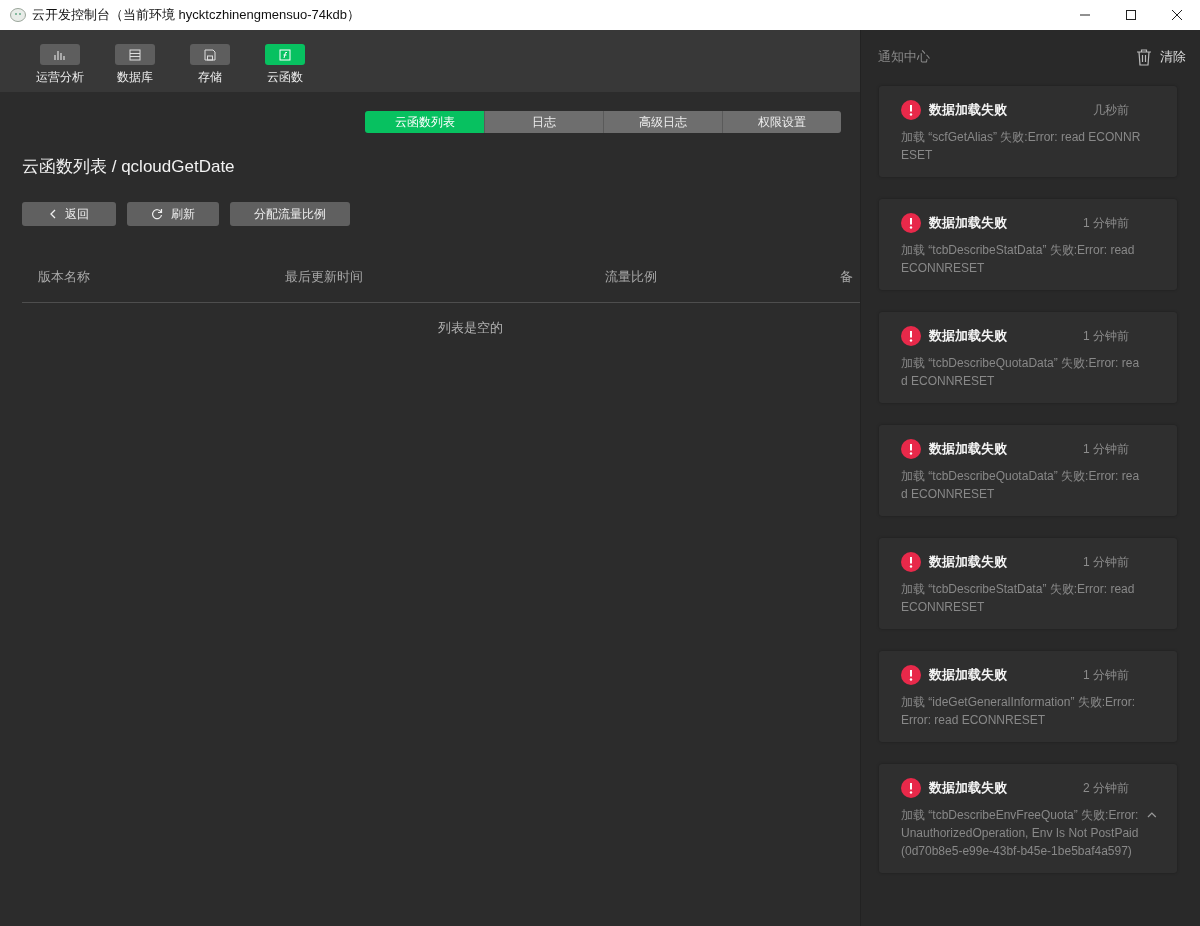 This screenshot has height=926, width=1200. I want to click on clear-button: 清除, so click(1161, 57).